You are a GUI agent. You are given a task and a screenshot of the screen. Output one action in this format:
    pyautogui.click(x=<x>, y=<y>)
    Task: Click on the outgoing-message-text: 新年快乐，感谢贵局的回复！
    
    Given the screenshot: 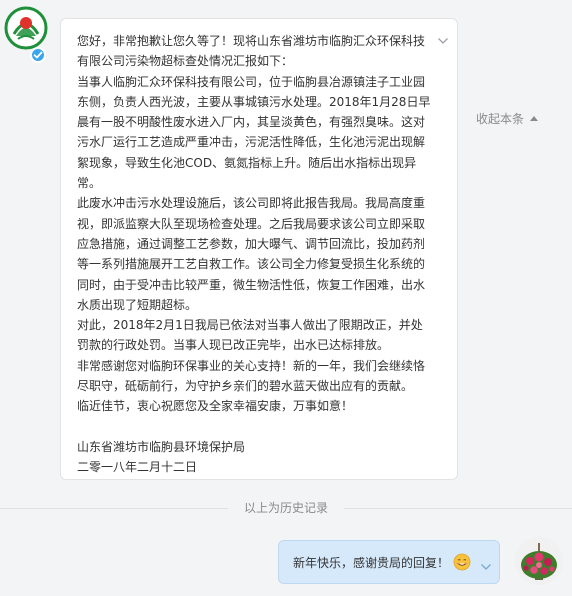 What is the action you would take?
    pyautogui.click(x=371, y=562)
    